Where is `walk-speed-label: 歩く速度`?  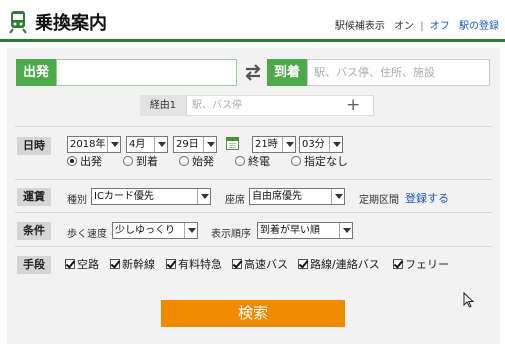
walk-speed-label: 歩く速度 is located at coordinates (87, 234).